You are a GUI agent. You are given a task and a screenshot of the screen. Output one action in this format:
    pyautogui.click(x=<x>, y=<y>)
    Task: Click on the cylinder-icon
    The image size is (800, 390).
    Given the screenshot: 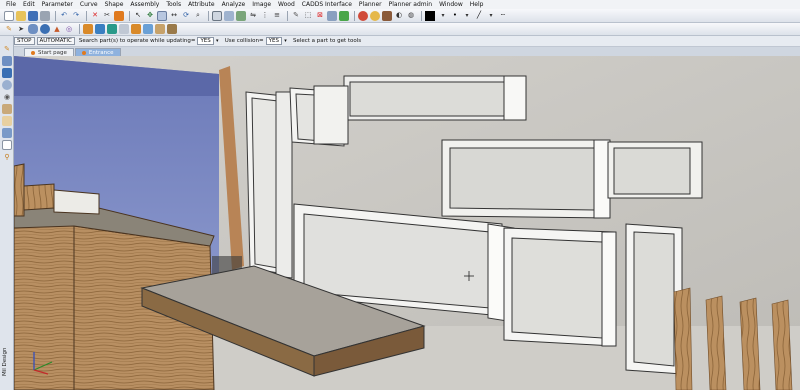 What is the action you would take?
    pyautogui.click(x=33, y=29)
    